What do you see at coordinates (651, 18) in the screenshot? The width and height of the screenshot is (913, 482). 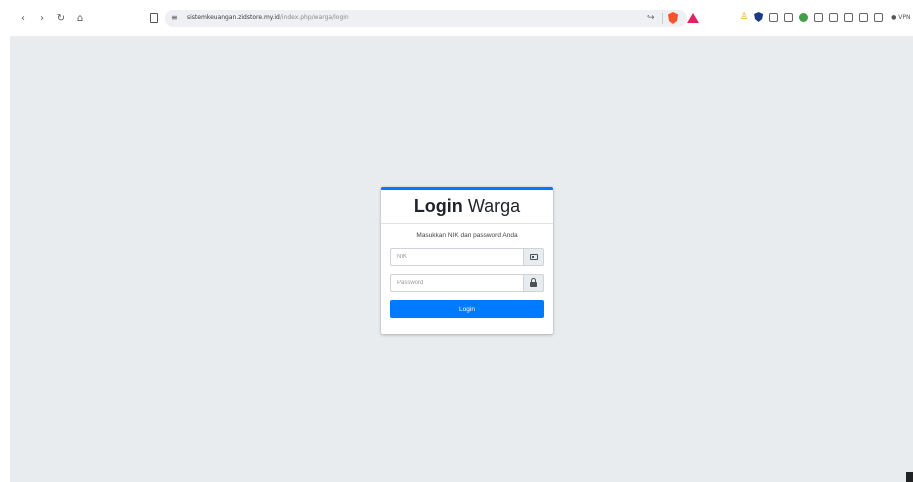 I see `share-icon: ↪` at bounding box center [651, 18].